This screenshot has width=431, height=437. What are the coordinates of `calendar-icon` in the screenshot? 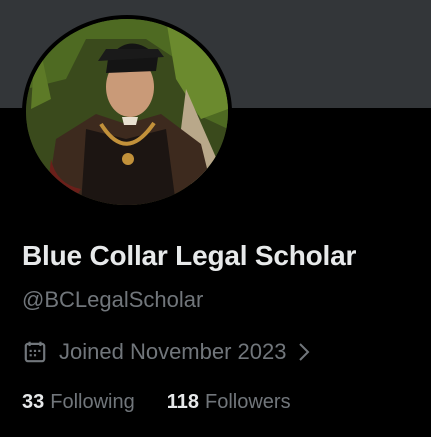 It's located at (35, 352).